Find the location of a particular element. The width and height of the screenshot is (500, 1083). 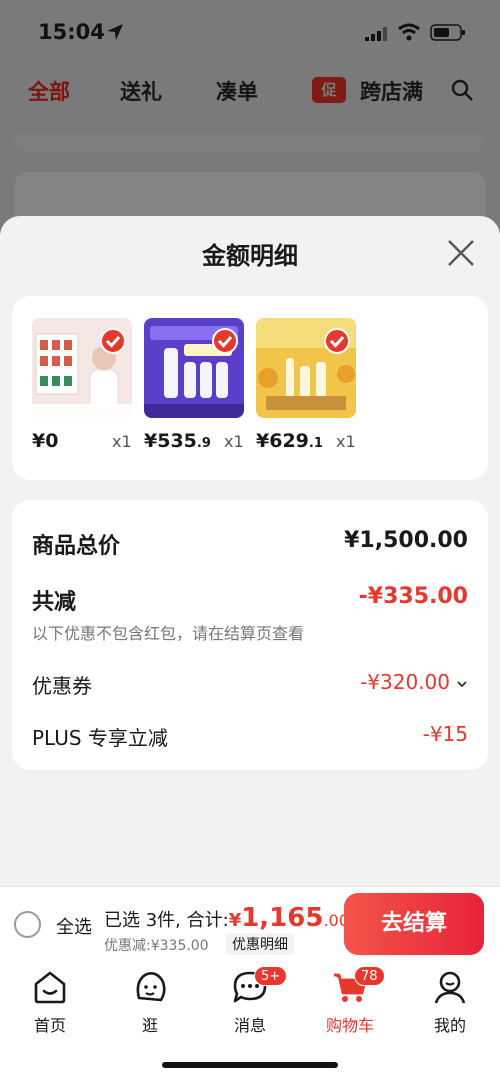

search-icon is located at coordinates (462, 90).